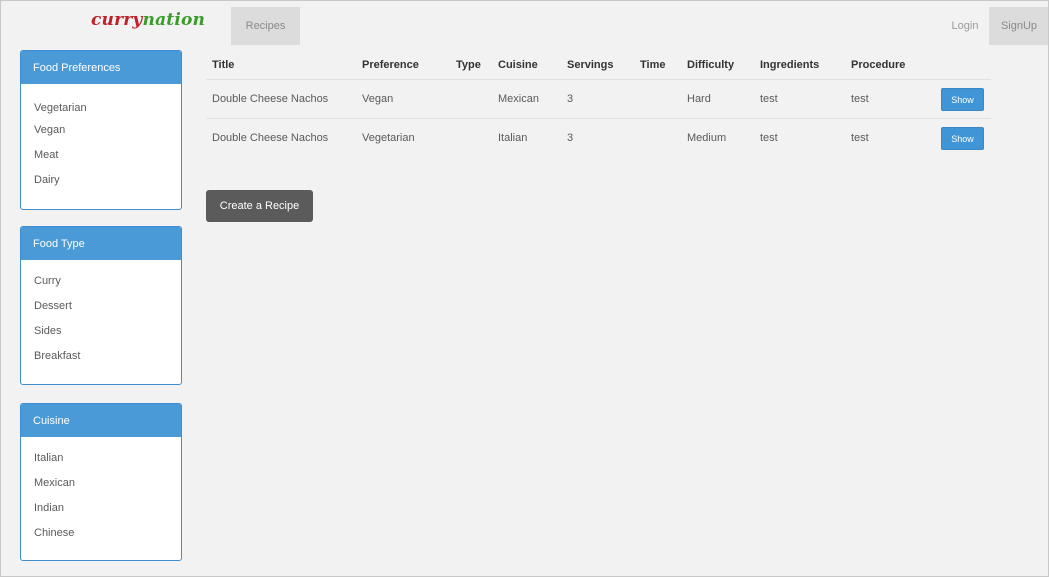  I want to click on top-navbar: currynation Recipes Login SignUp, so click(524, 23).